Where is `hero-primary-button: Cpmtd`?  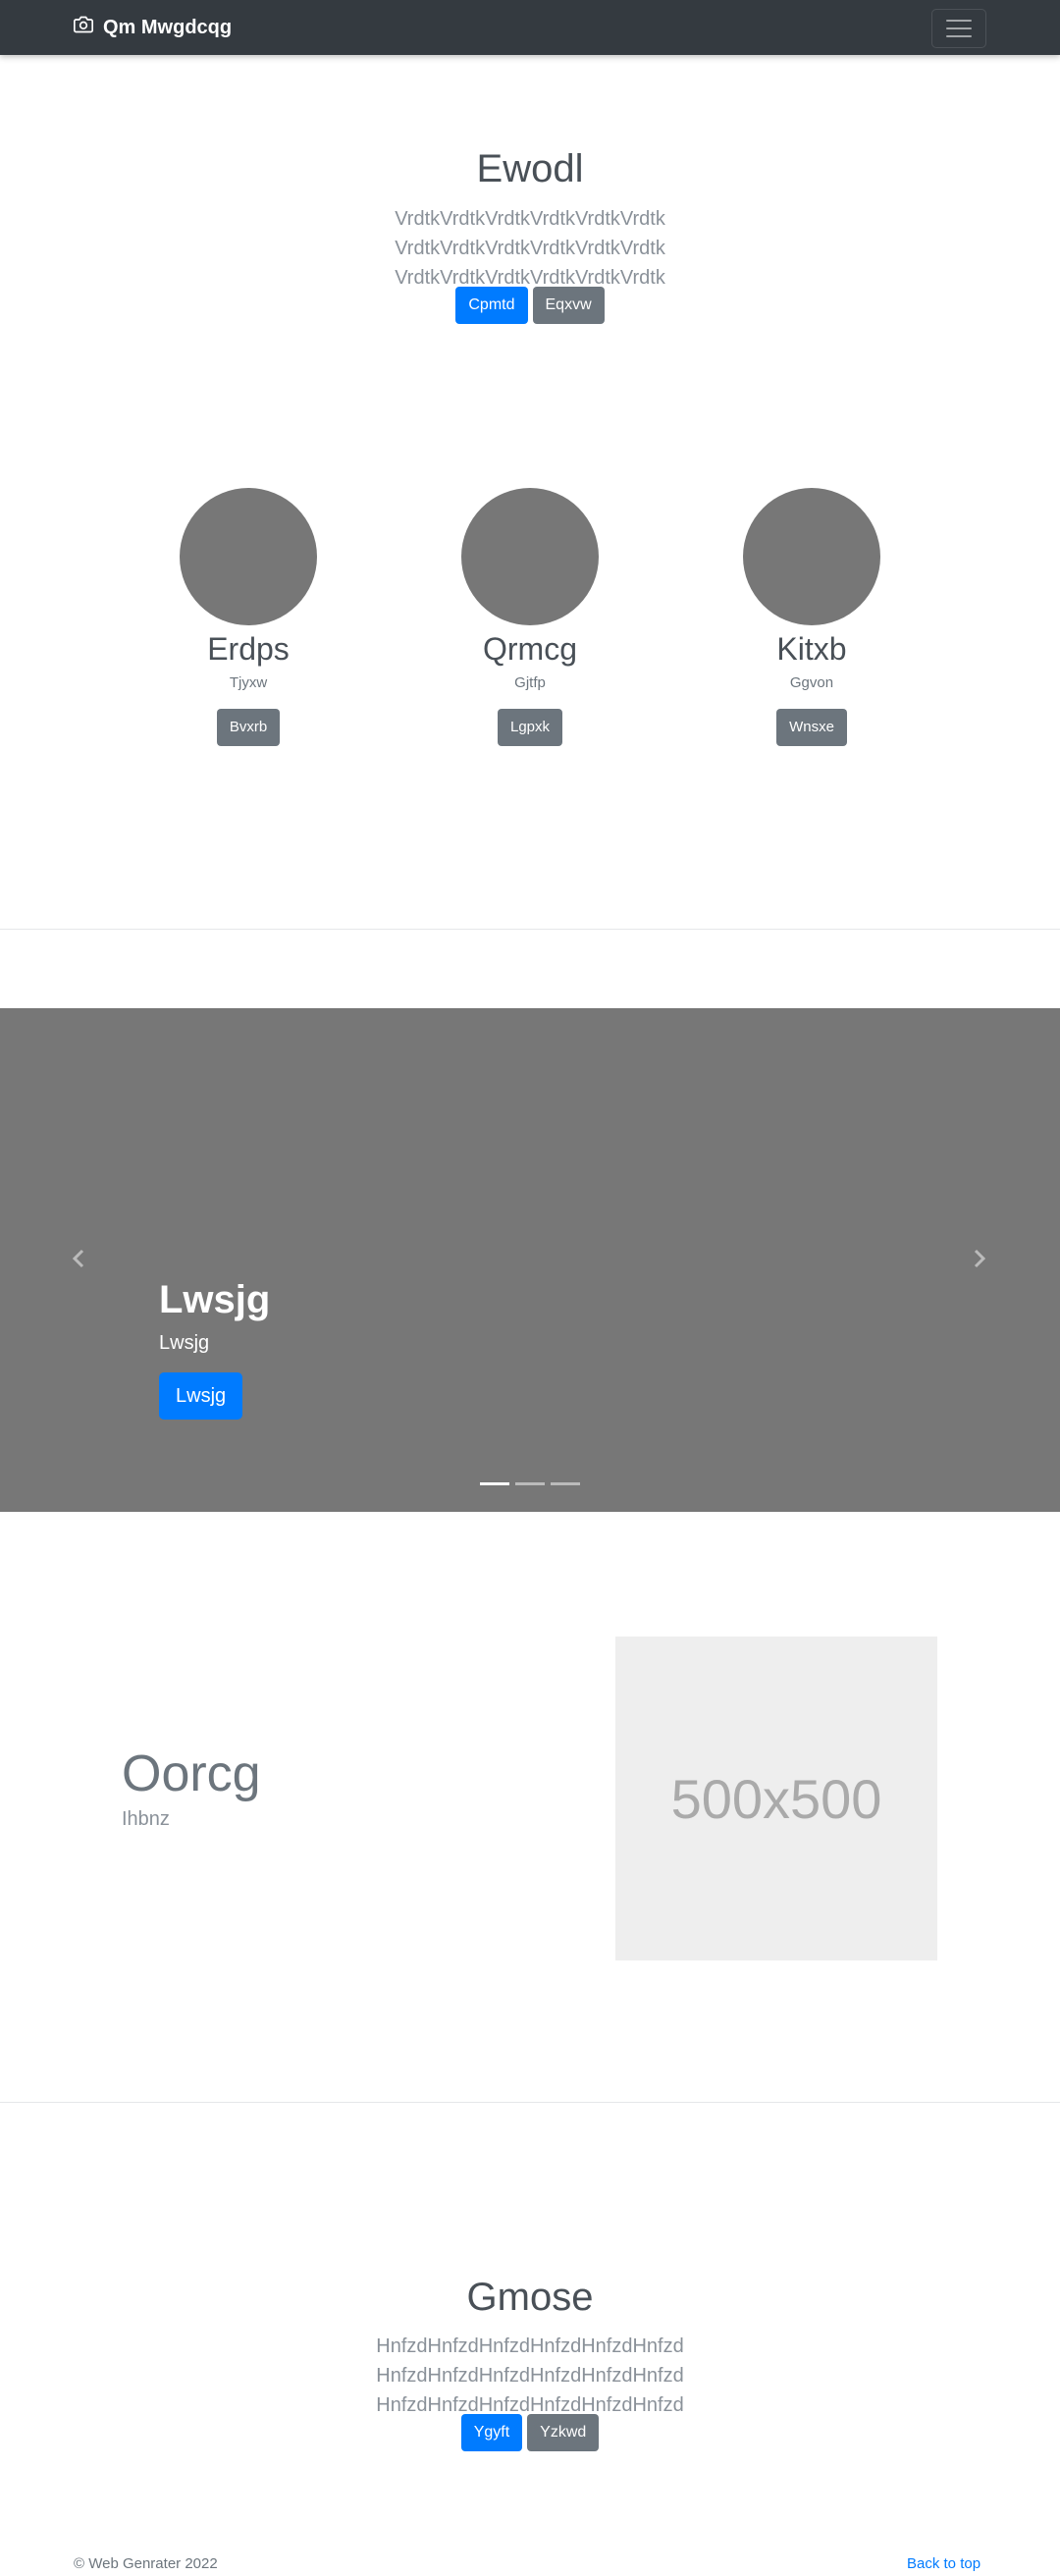
hero-primary-button: Cpmtd is located at coordinates (491, 305).